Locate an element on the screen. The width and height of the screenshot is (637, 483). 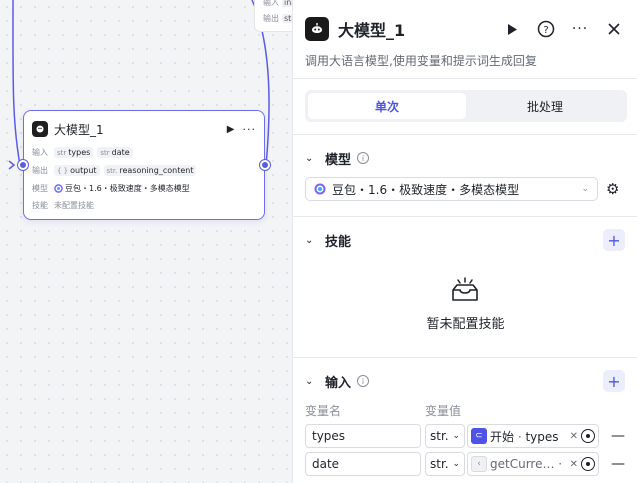
node-skills-label: 技能 is located at coordinates (40, 205).